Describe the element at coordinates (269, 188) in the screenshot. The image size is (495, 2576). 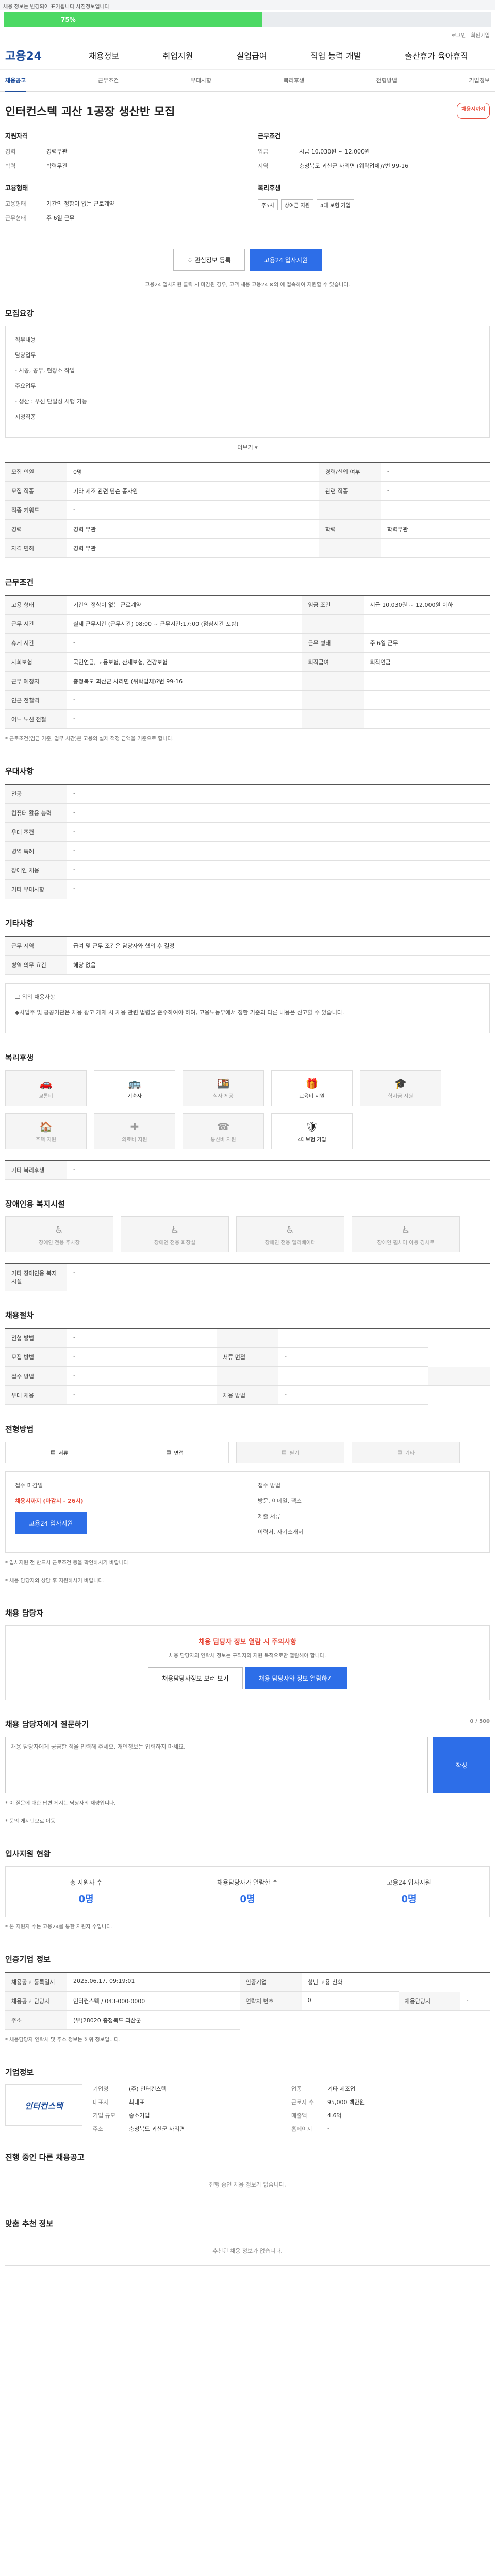
I see `welfare-heading: 복리후생` at that location.